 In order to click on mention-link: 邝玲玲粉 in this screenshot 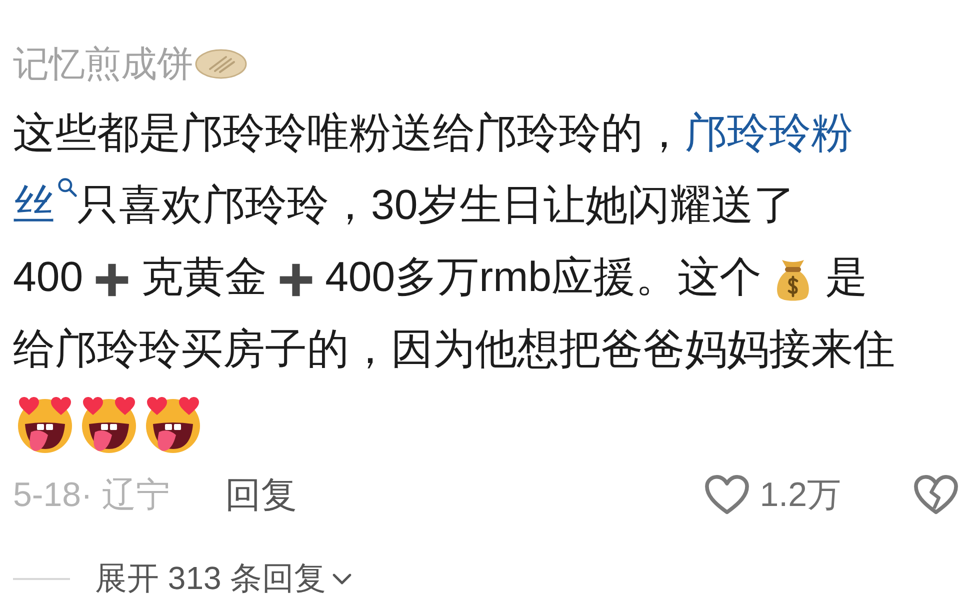, I will do `click(769, 132)`.